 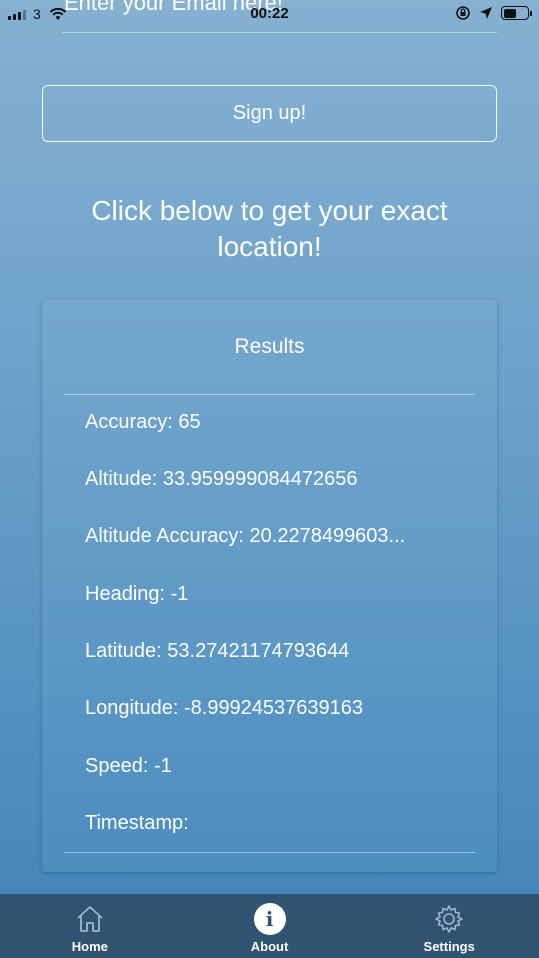 I want to click on home-icon, so click(x=90, y=919).